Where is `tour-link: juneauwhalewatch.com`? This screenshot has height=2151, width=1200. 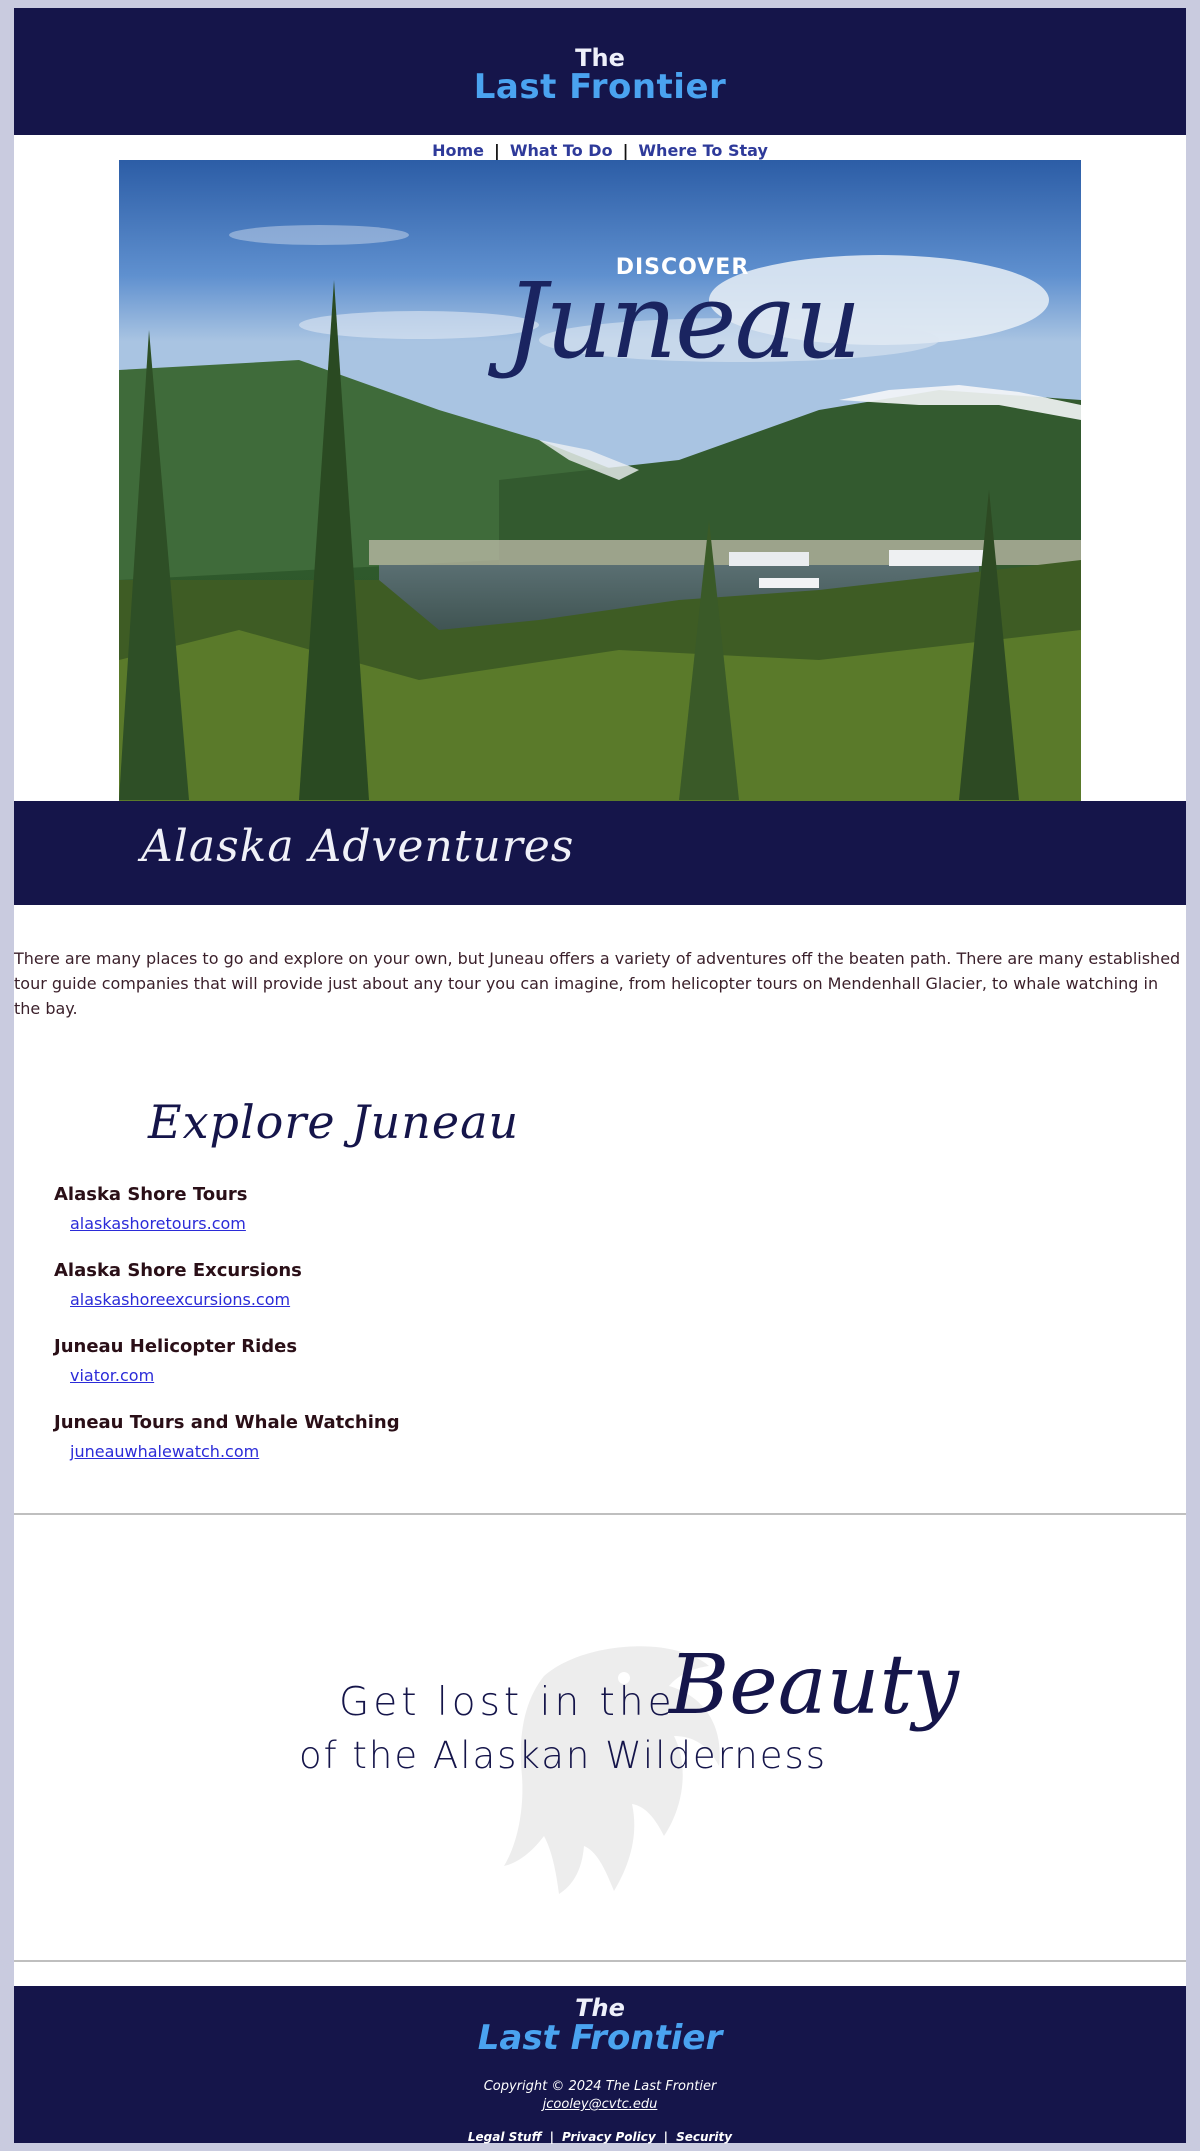 tour-link: juneauwhalewatch.com is located at coordinates (164, 1451).